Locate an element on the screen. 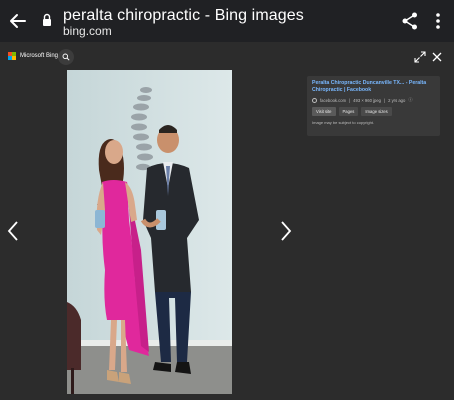 This screenshot has height=400, width=454. globe-icon is located at coordinates (314, 100).